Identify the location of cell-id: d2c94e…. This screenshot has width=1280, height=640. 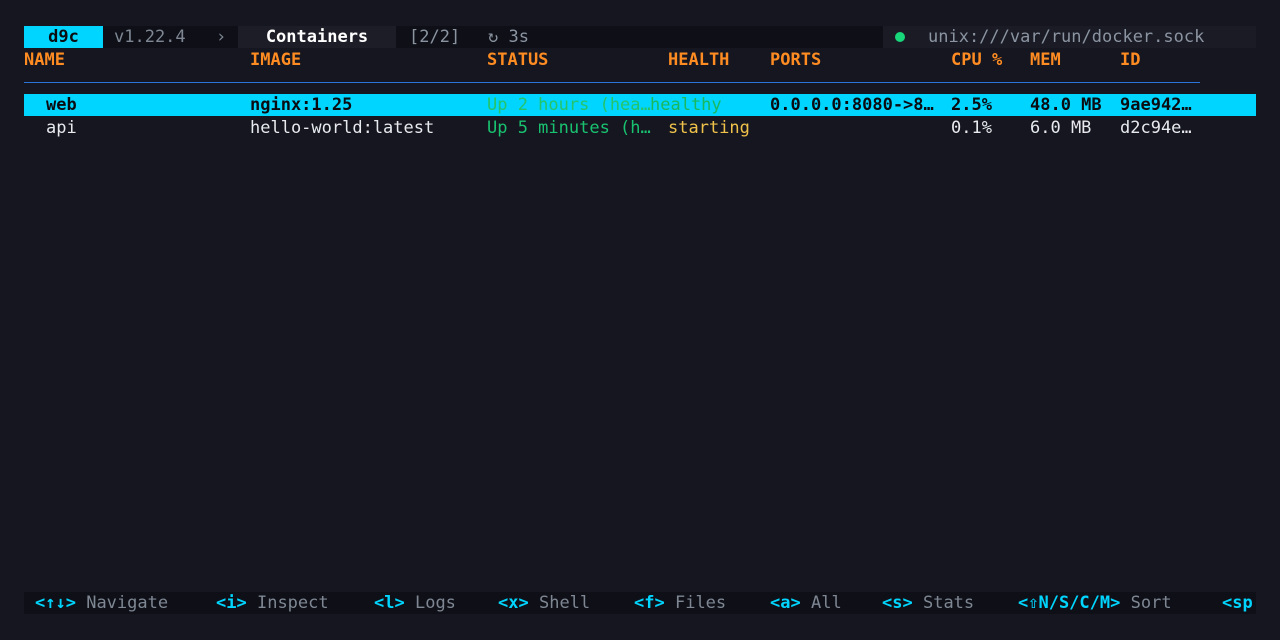
(1156, 128).